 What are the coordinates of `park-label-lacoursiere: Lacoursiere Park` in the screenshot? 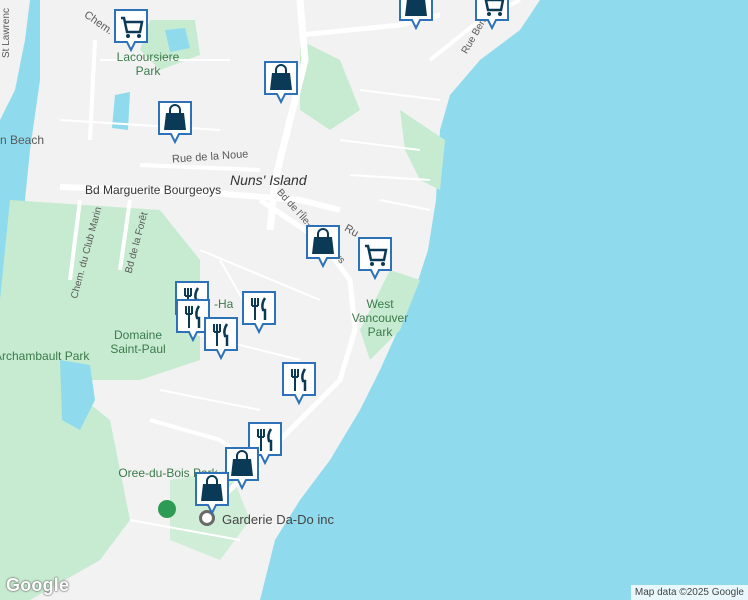 It's located at (148, 64).